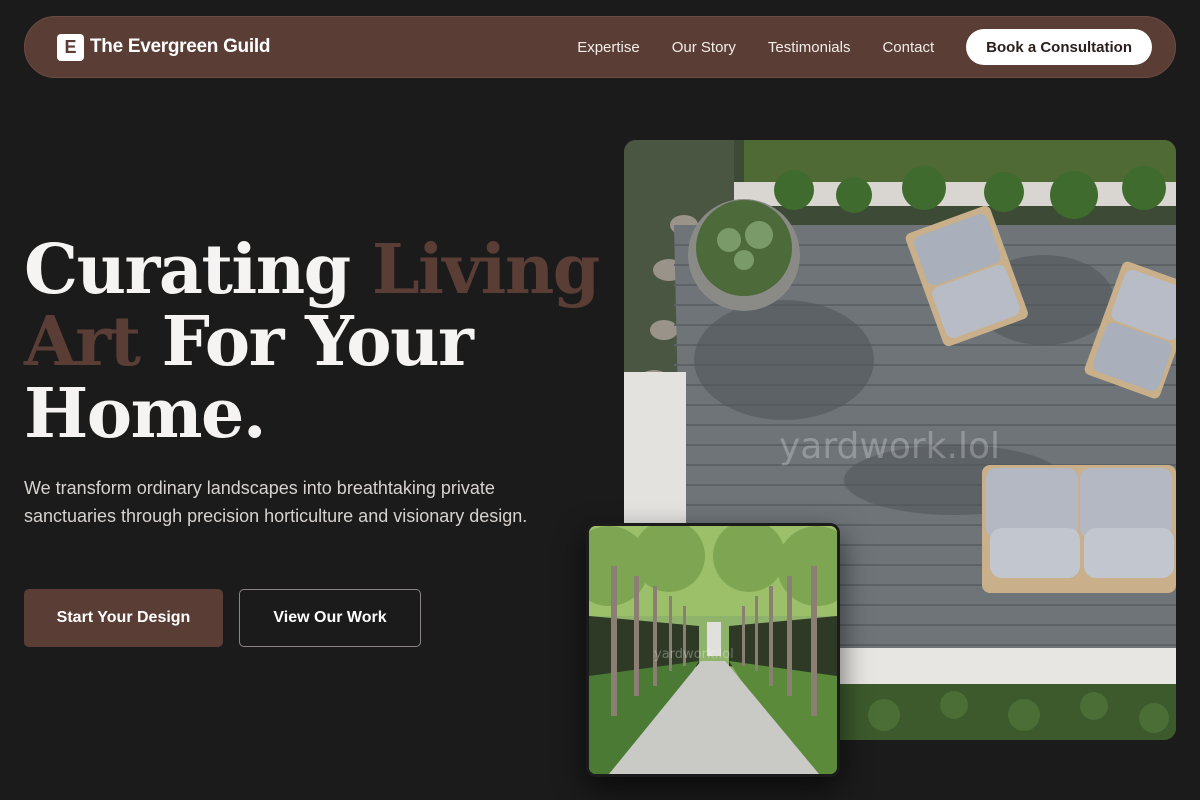  What do you see at coordinates (908, 47) in the screenshot?
I see `nav-link-contact: Contact` at bounding box center [908, 47].